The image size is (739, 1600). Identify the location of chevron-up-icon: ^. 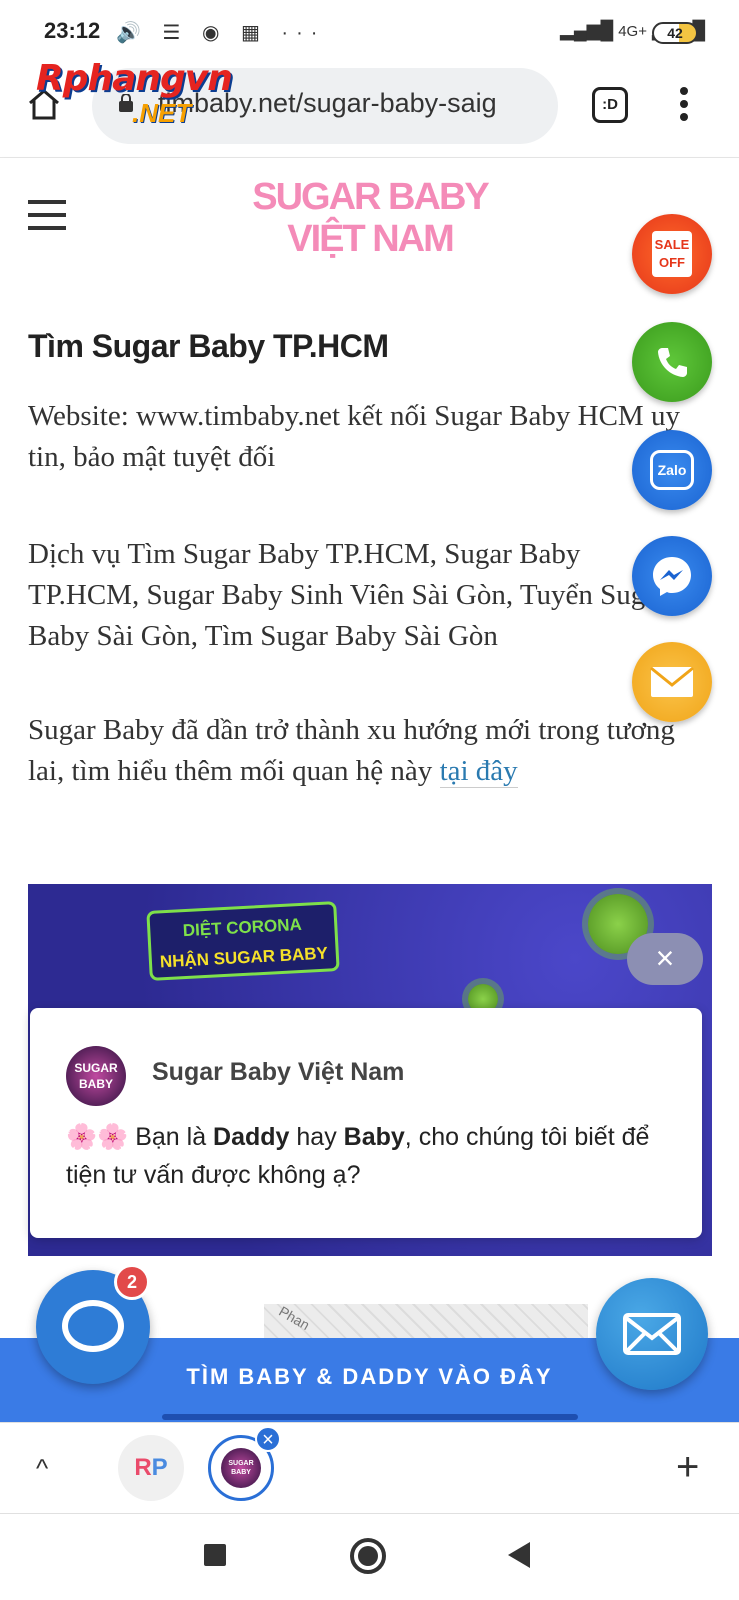
(42, 1468).